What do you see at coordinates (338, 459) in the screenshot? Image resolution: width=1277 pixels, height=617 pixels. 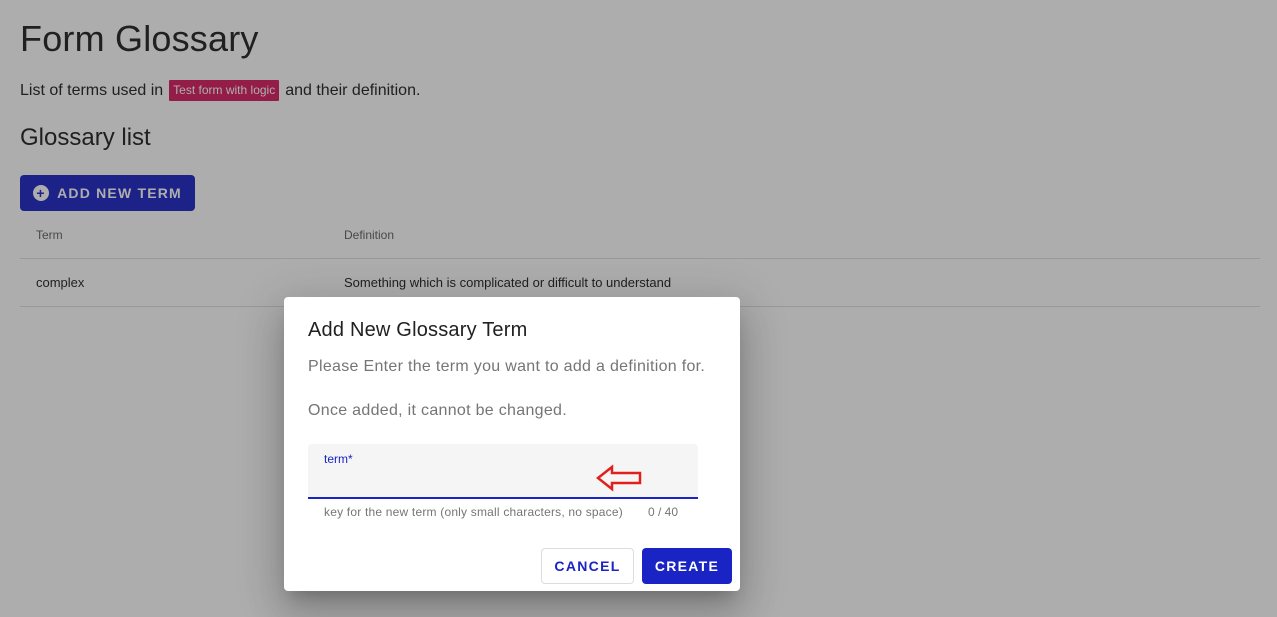 I see `term-field-label: term*` at bounding box center [338, 459].